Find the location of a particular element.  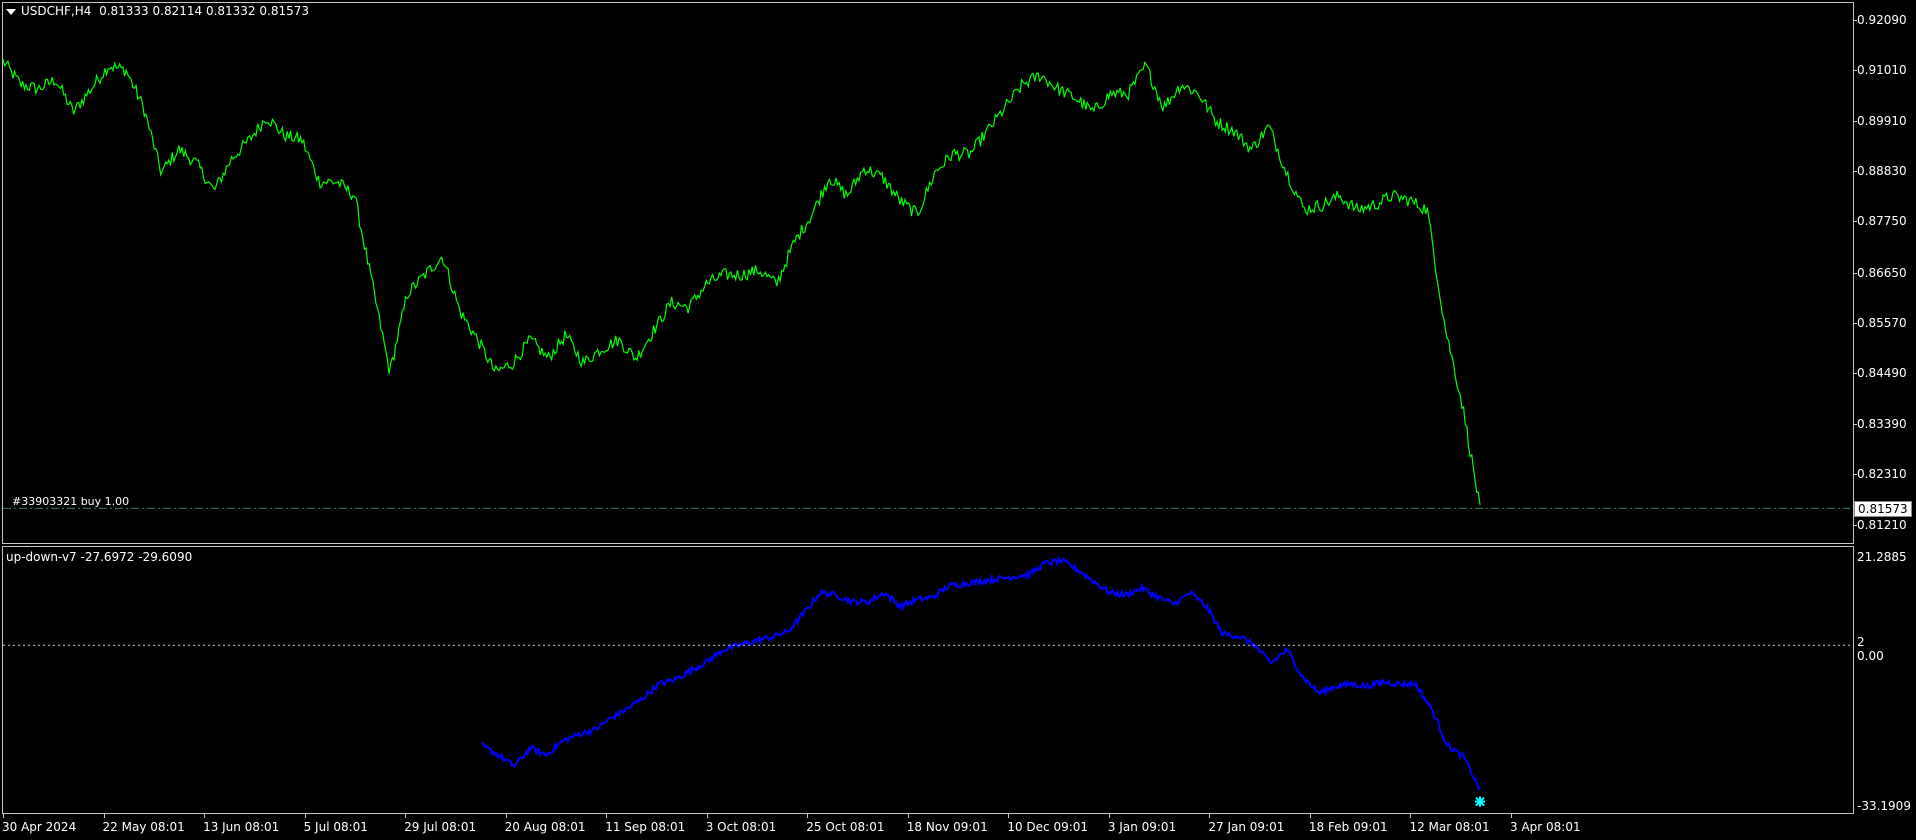

date-label: 13 Jun 08:01 is located at coordinates (241, 827).